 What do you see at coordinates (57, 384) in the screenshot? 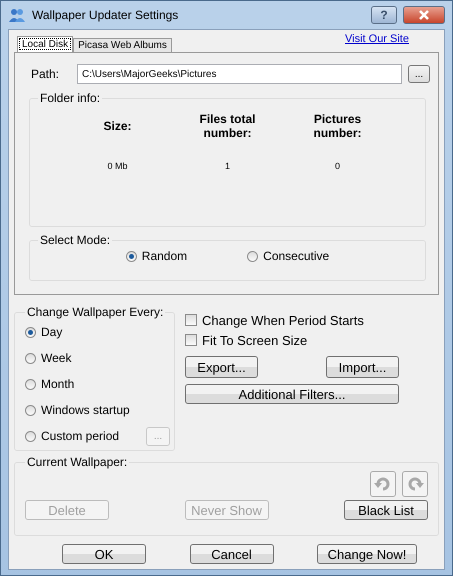
I see `radio-label: Month` at bounding box center [57, 384].